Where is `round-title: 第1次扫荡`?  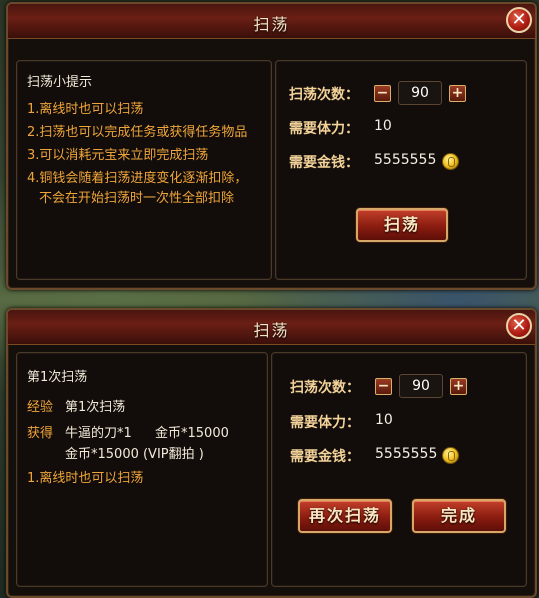 round-title: 第1次扫荡 is located at coordinates (57, 377).